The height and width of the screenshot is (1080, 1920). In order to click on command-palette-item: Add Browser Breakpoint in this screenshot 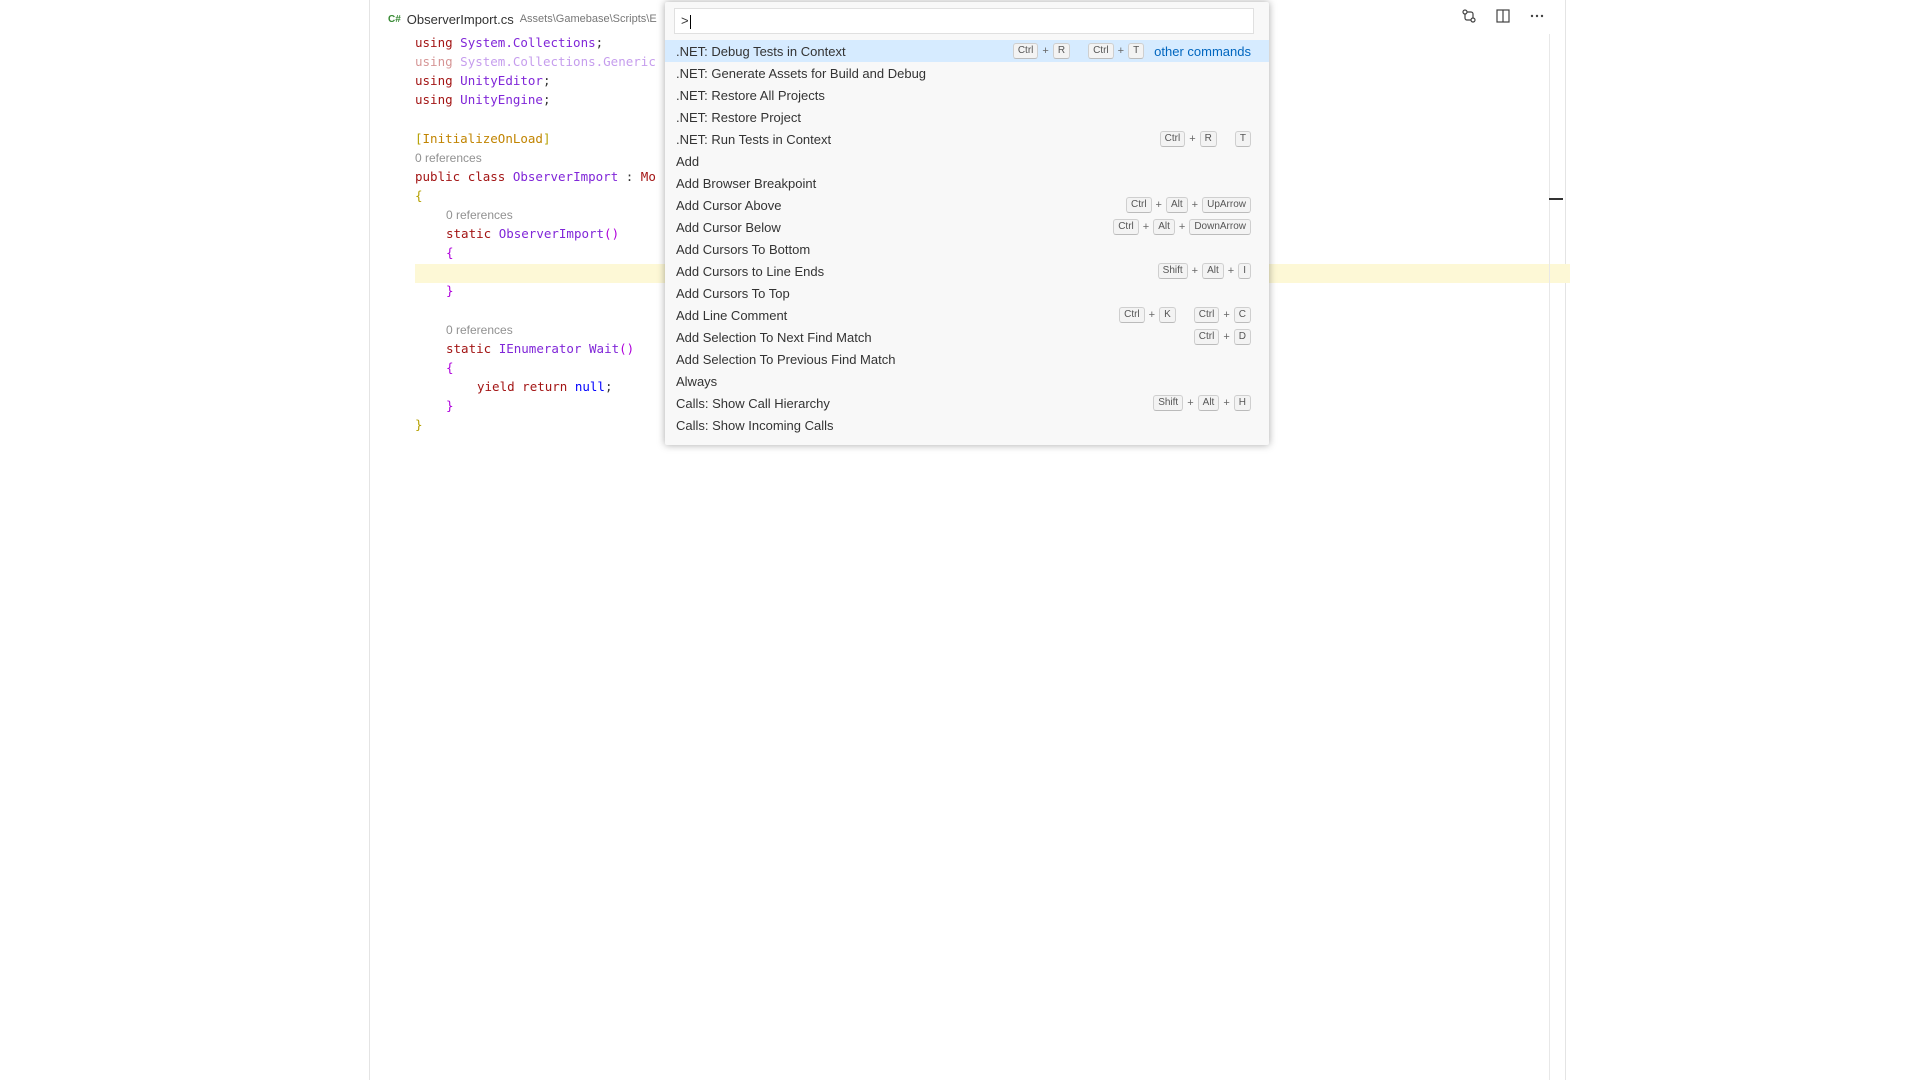, I will do `click(967, 183)`.